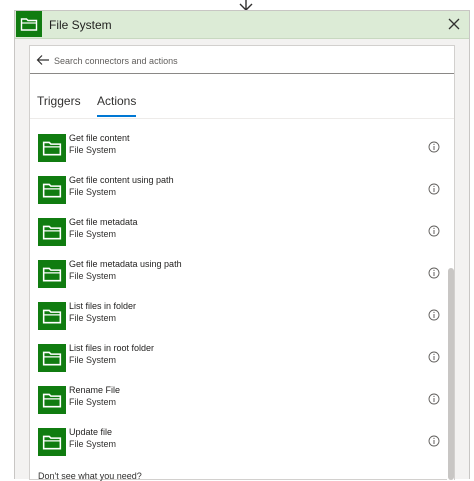 This screenshot has width=474, height=481. I want to click on list-item: Rename File File System, so click(238, 401).